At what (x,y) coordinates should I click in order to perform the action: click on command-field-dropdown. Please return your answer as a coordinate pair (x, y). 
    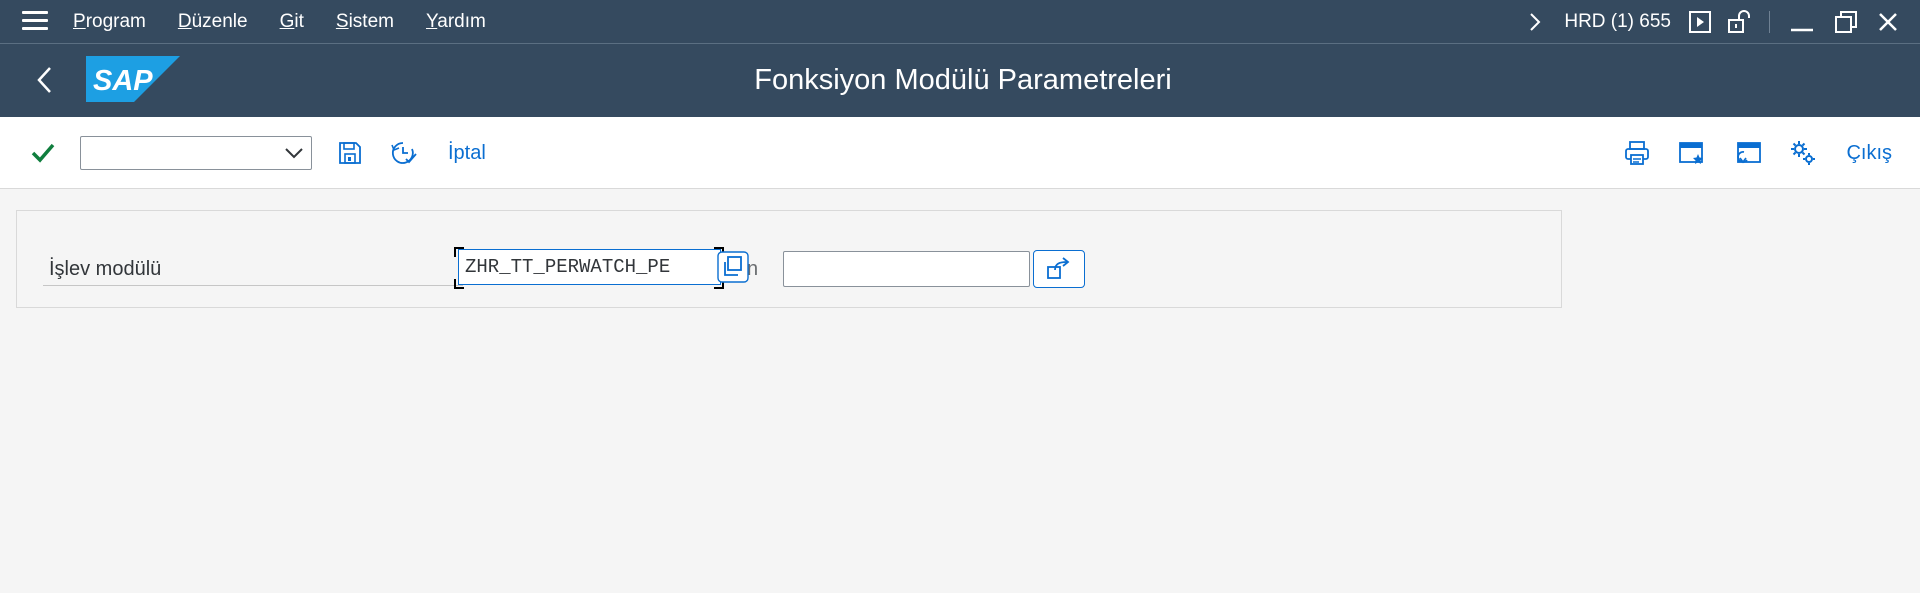
    Looking at the image, I should click on (196, 153).